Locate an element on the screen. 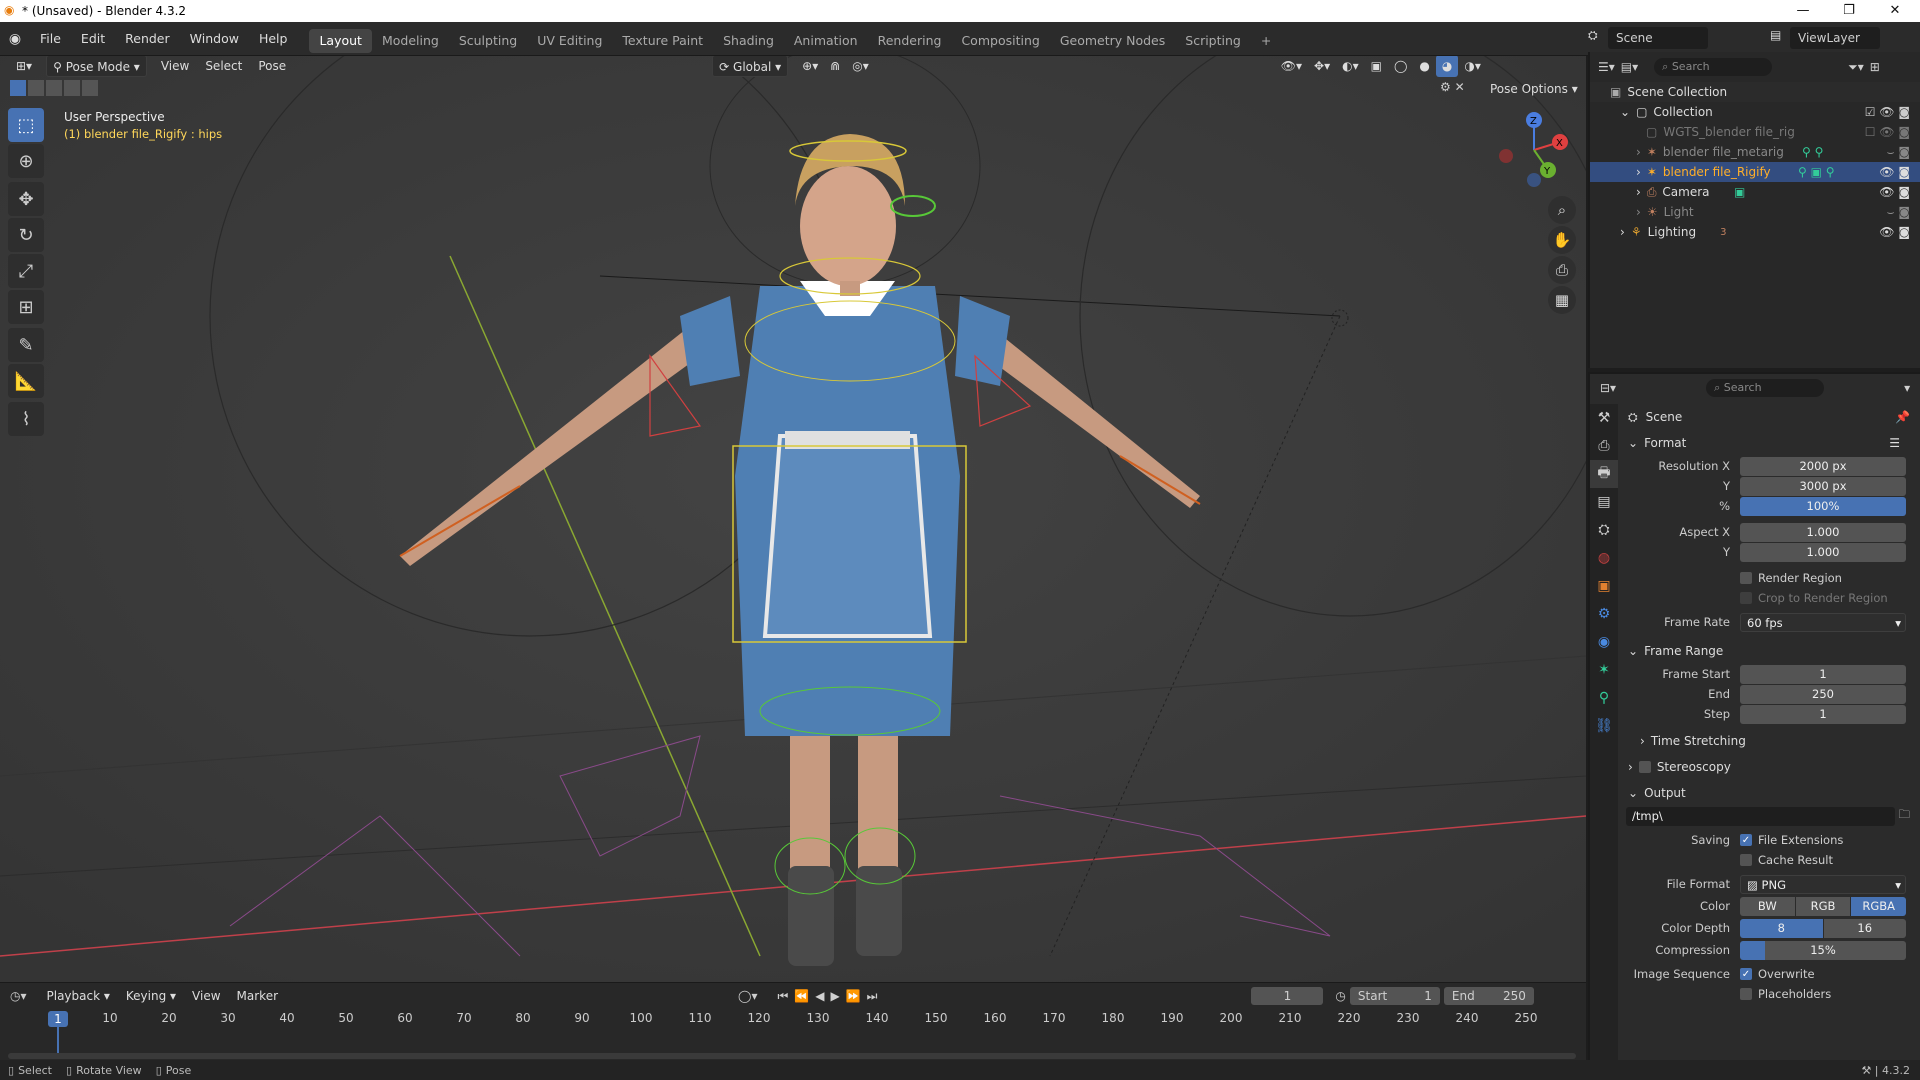 This screenshot has height=1080, width=1920. properties-editor-icon: ⊟▾ is located at coordinates (1608, 388).